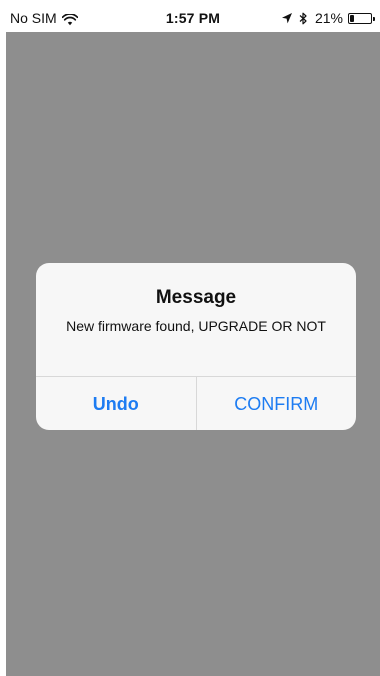  I want to click on status-right: 21%, so click(328, 18).